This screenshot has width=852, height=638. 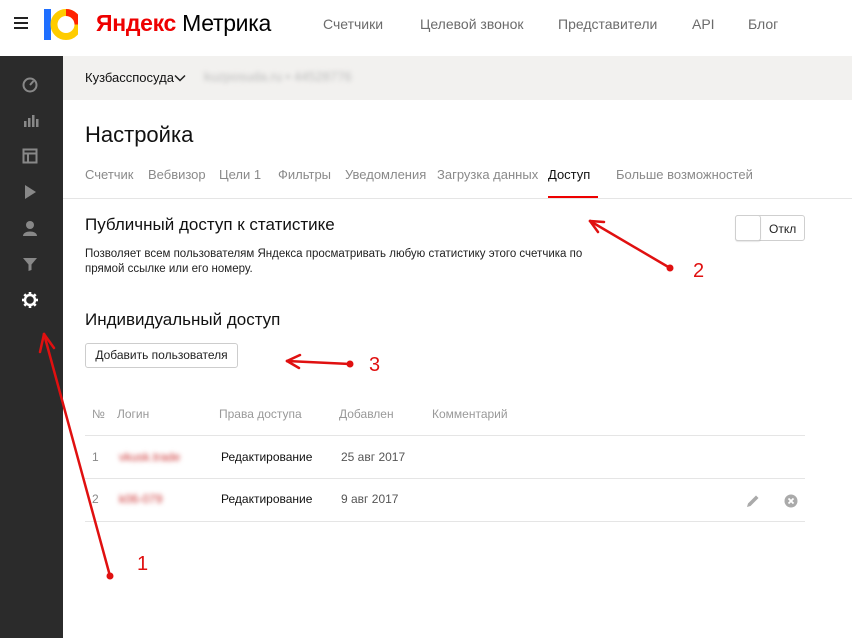 I want to click on chevron-down-icon, so click(x=180, y=78).